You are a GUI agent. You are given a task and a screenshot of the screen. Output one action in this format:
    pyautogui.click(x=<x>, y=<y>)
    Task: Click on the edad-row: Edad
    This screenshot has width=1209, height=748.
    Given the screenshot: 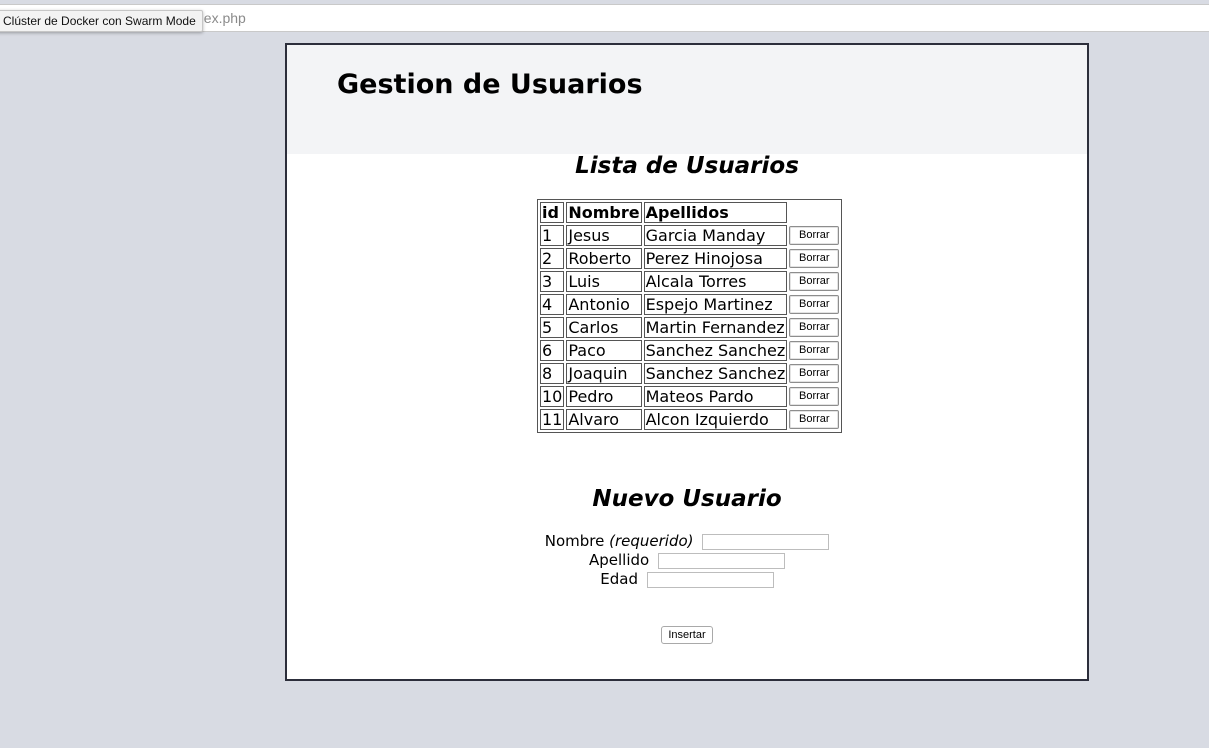 What is the action you would take?
    pyautogui.click(x=687, y=579)
    